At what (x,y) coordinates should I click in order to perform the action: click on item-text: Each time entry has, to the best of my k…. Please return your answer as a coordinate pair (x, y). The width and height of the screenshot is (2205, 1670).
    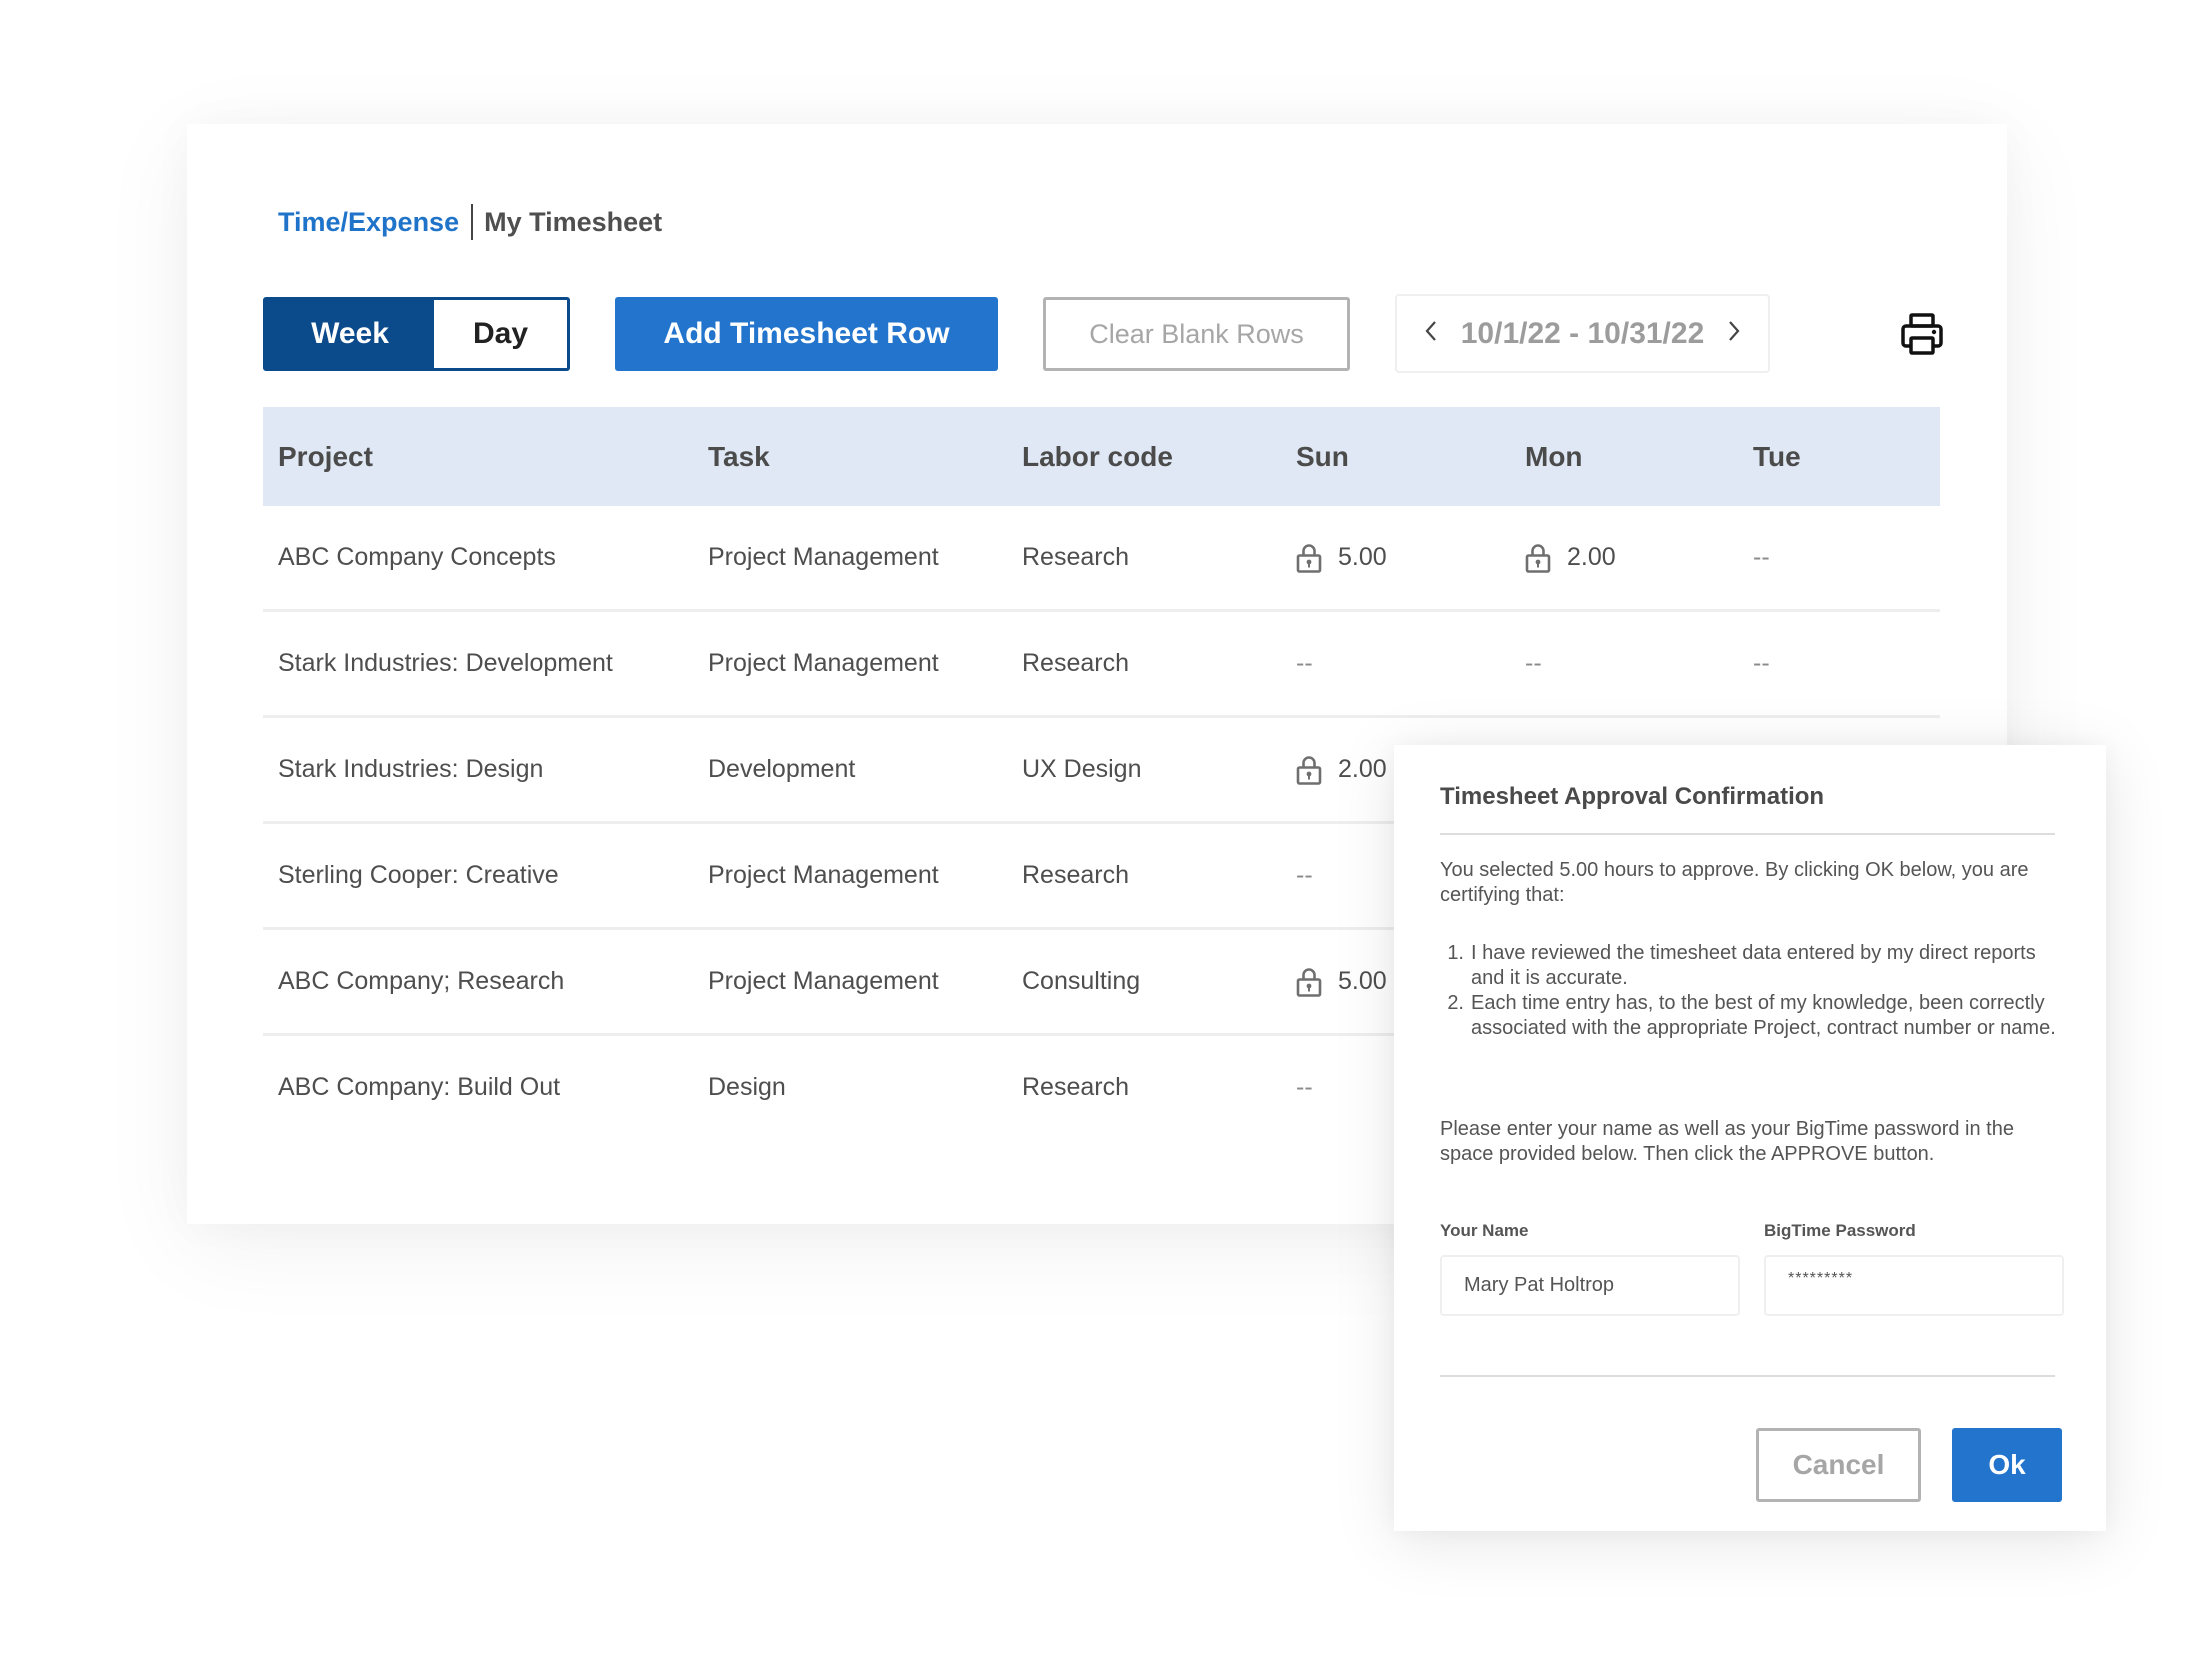
    Looking at the image, I should click on (1763, 1015).